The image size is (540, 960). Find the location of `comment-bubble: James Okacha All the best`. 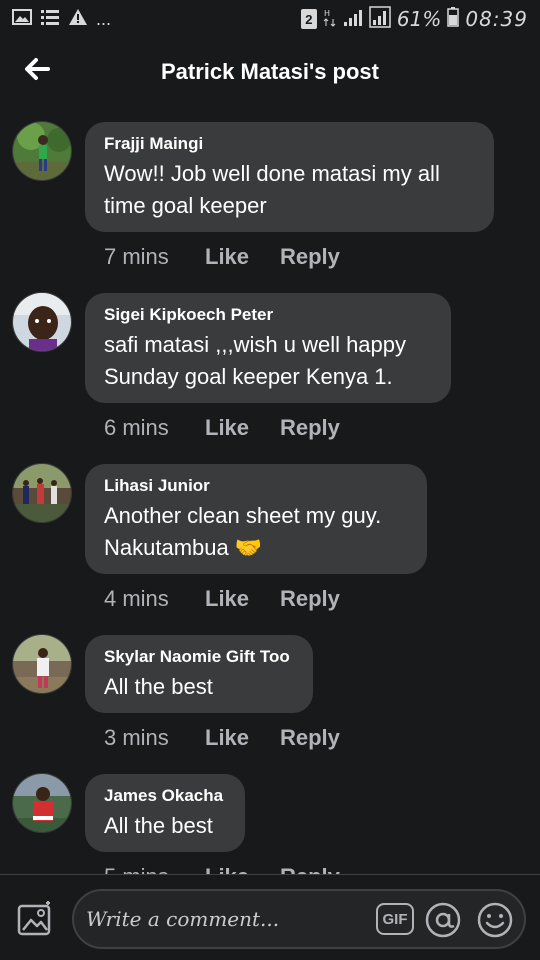

comment-bubble: James Okacha All the best is located at coordinates (165, 813).